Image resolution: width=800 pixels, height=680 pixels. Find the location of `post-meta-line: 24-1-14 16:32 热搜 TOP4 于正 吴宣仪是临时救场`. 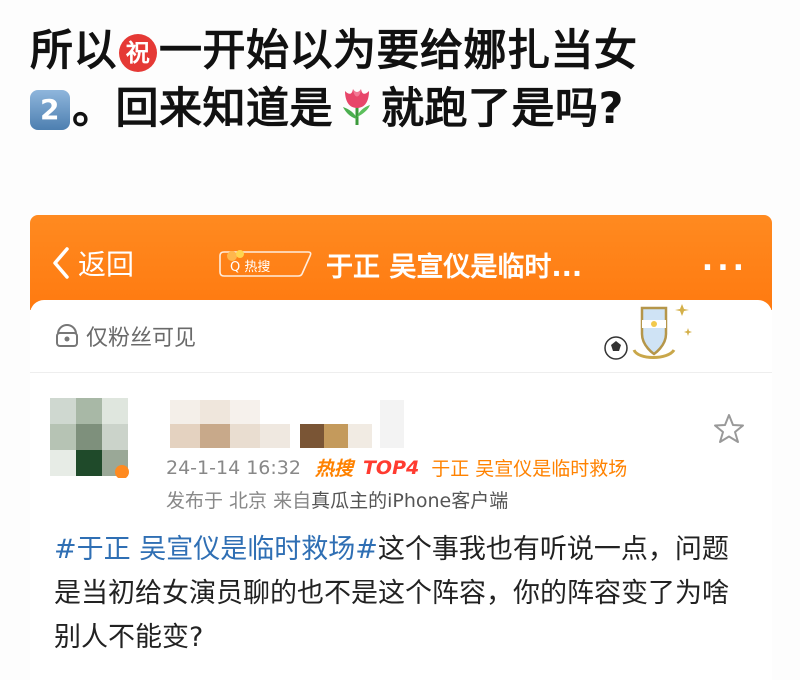

post-meta-line: 24-1-14 16:32 热搜 TOP4 于正 吴宣仪是临时救场 is located at coordinates (396, 467).